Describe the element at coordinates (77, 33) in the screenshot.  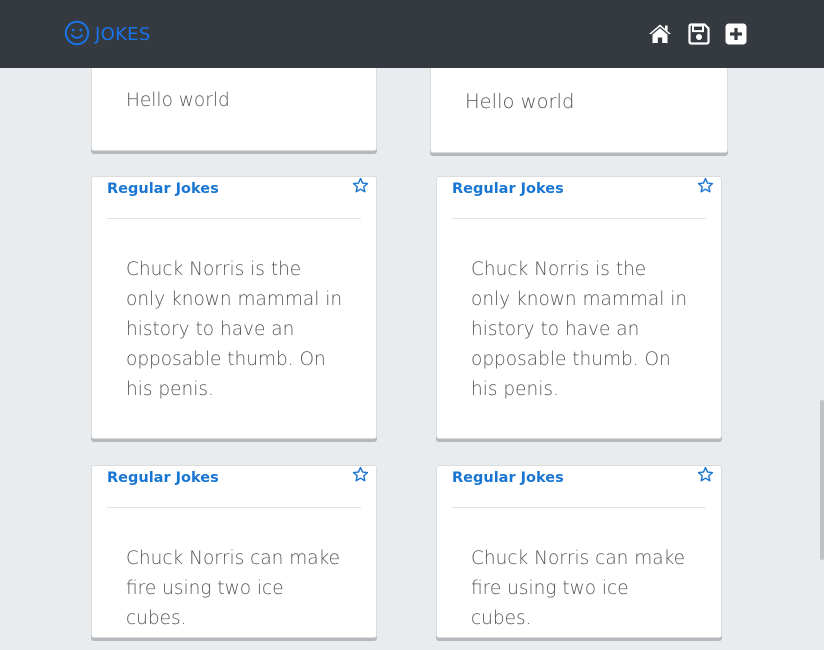
I see `smiley-icon` at that location.